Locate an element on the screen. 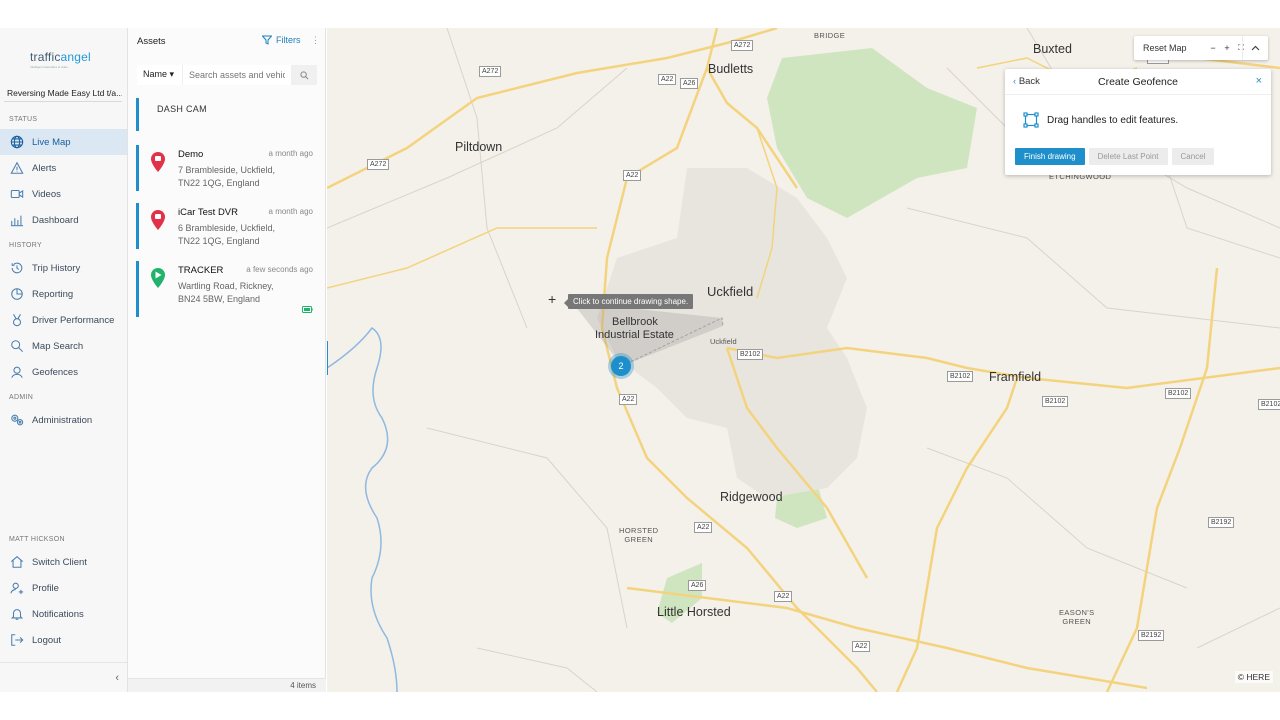  sidebar-item-live-map: Live Map is located at coordinates (63, 142).